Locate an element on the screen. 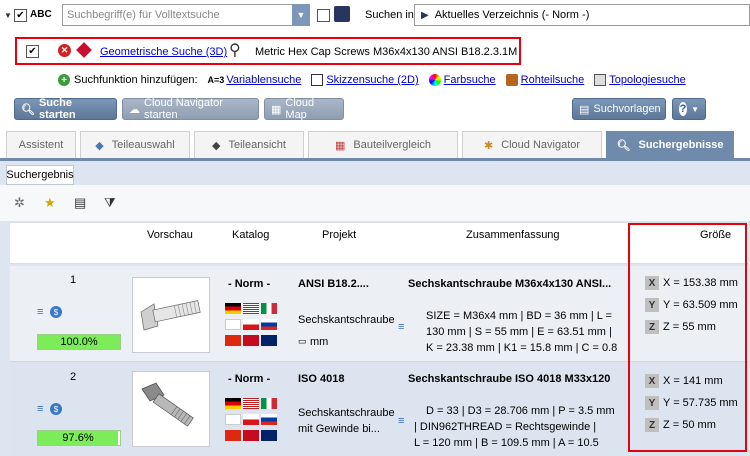 The image size is (750, 456). summary-line: D = 33 | D3 = 28.706 mm | P = 3.5 mm is located at coordinates (520, 411).